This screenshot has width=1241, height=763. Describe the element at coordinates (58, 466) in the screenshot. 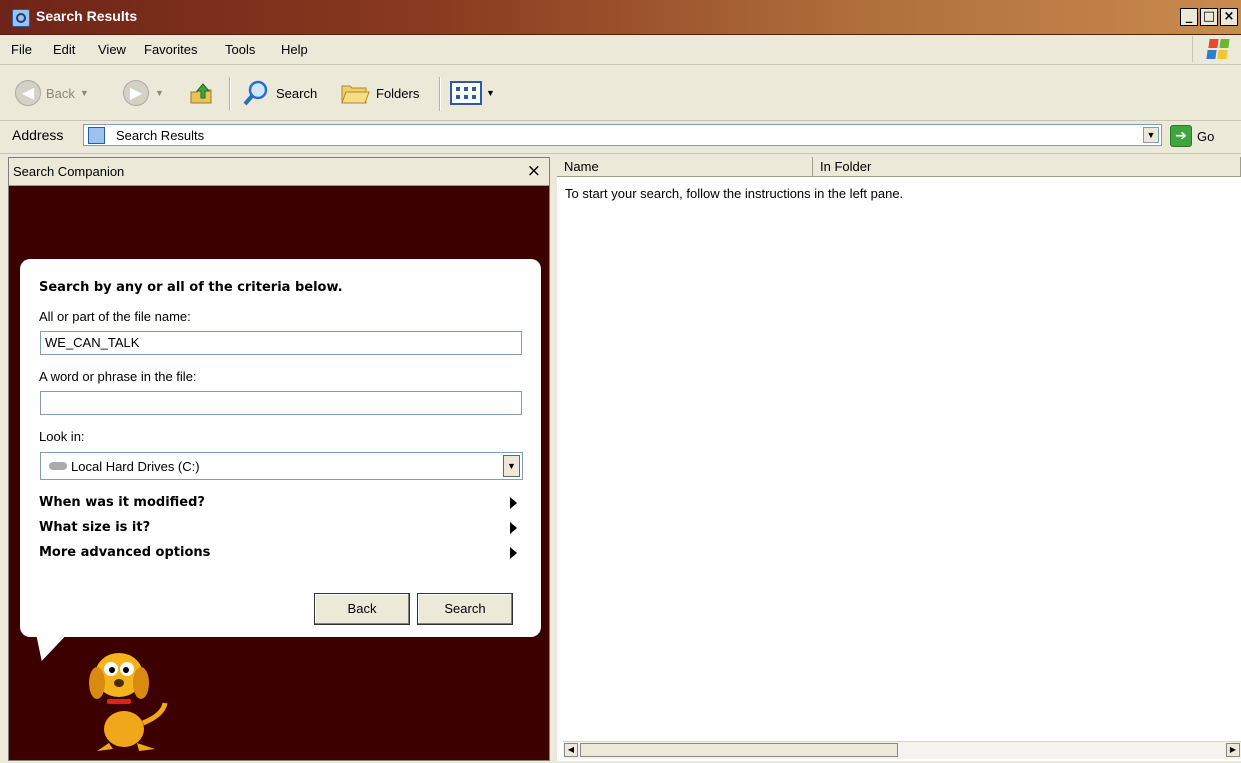

I see `hard-drive-icon` at that location.